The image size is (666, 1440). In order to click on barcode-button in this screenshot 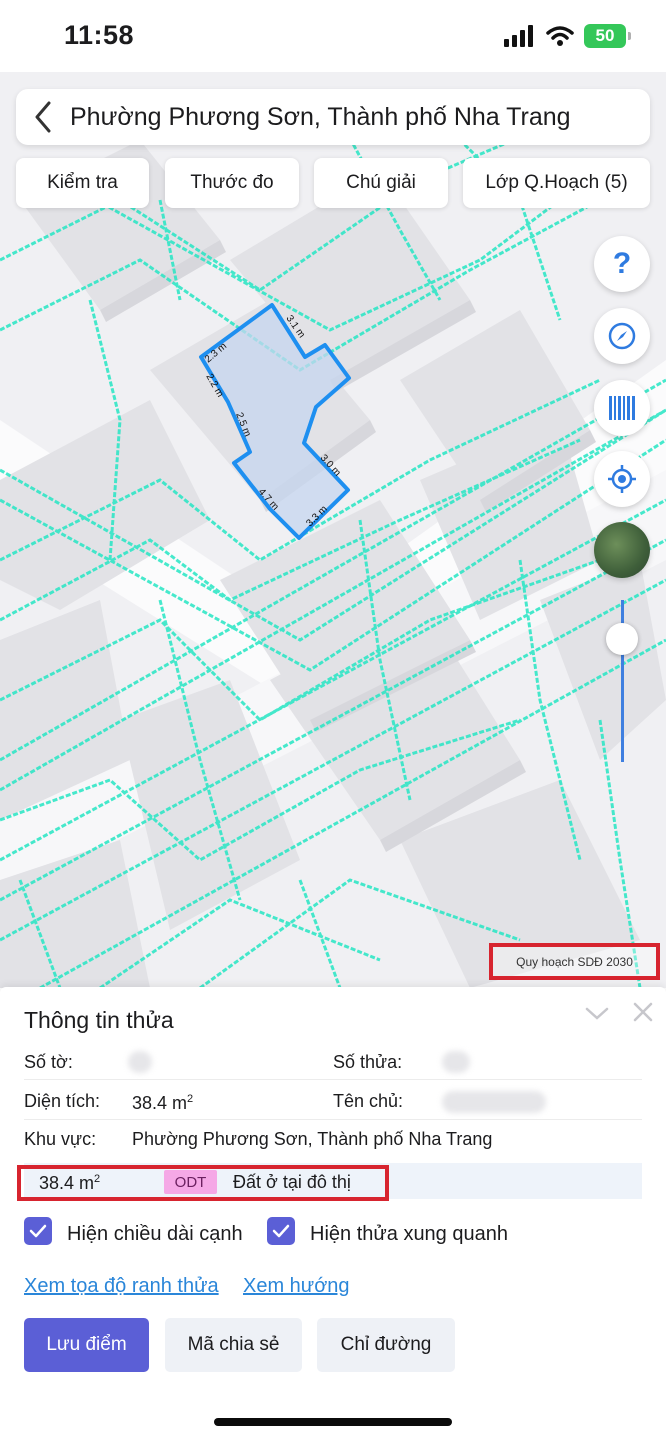, I will do `click(622, 408)`.